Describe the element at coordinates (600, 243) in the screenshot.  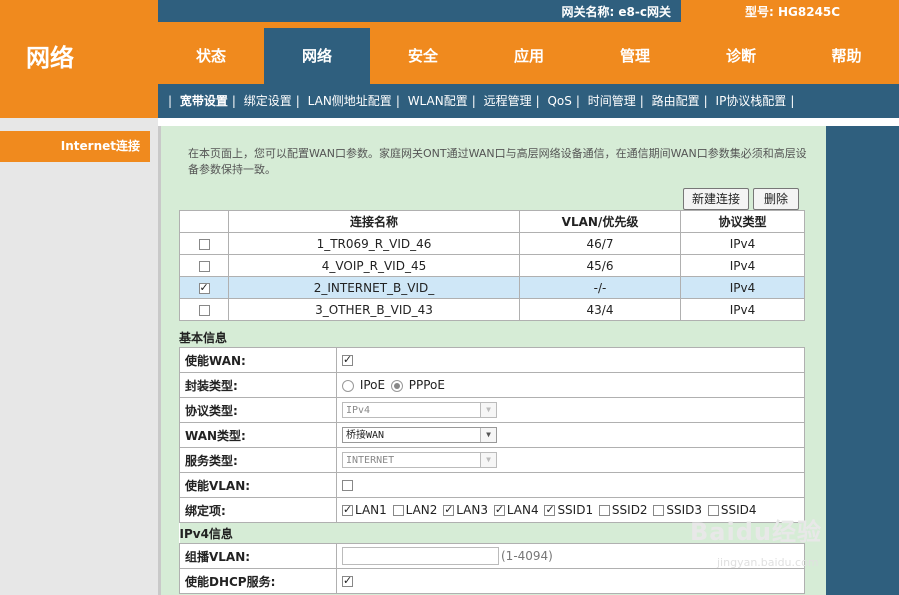
I see `conn-vlan-cell: 46/7` at that location.